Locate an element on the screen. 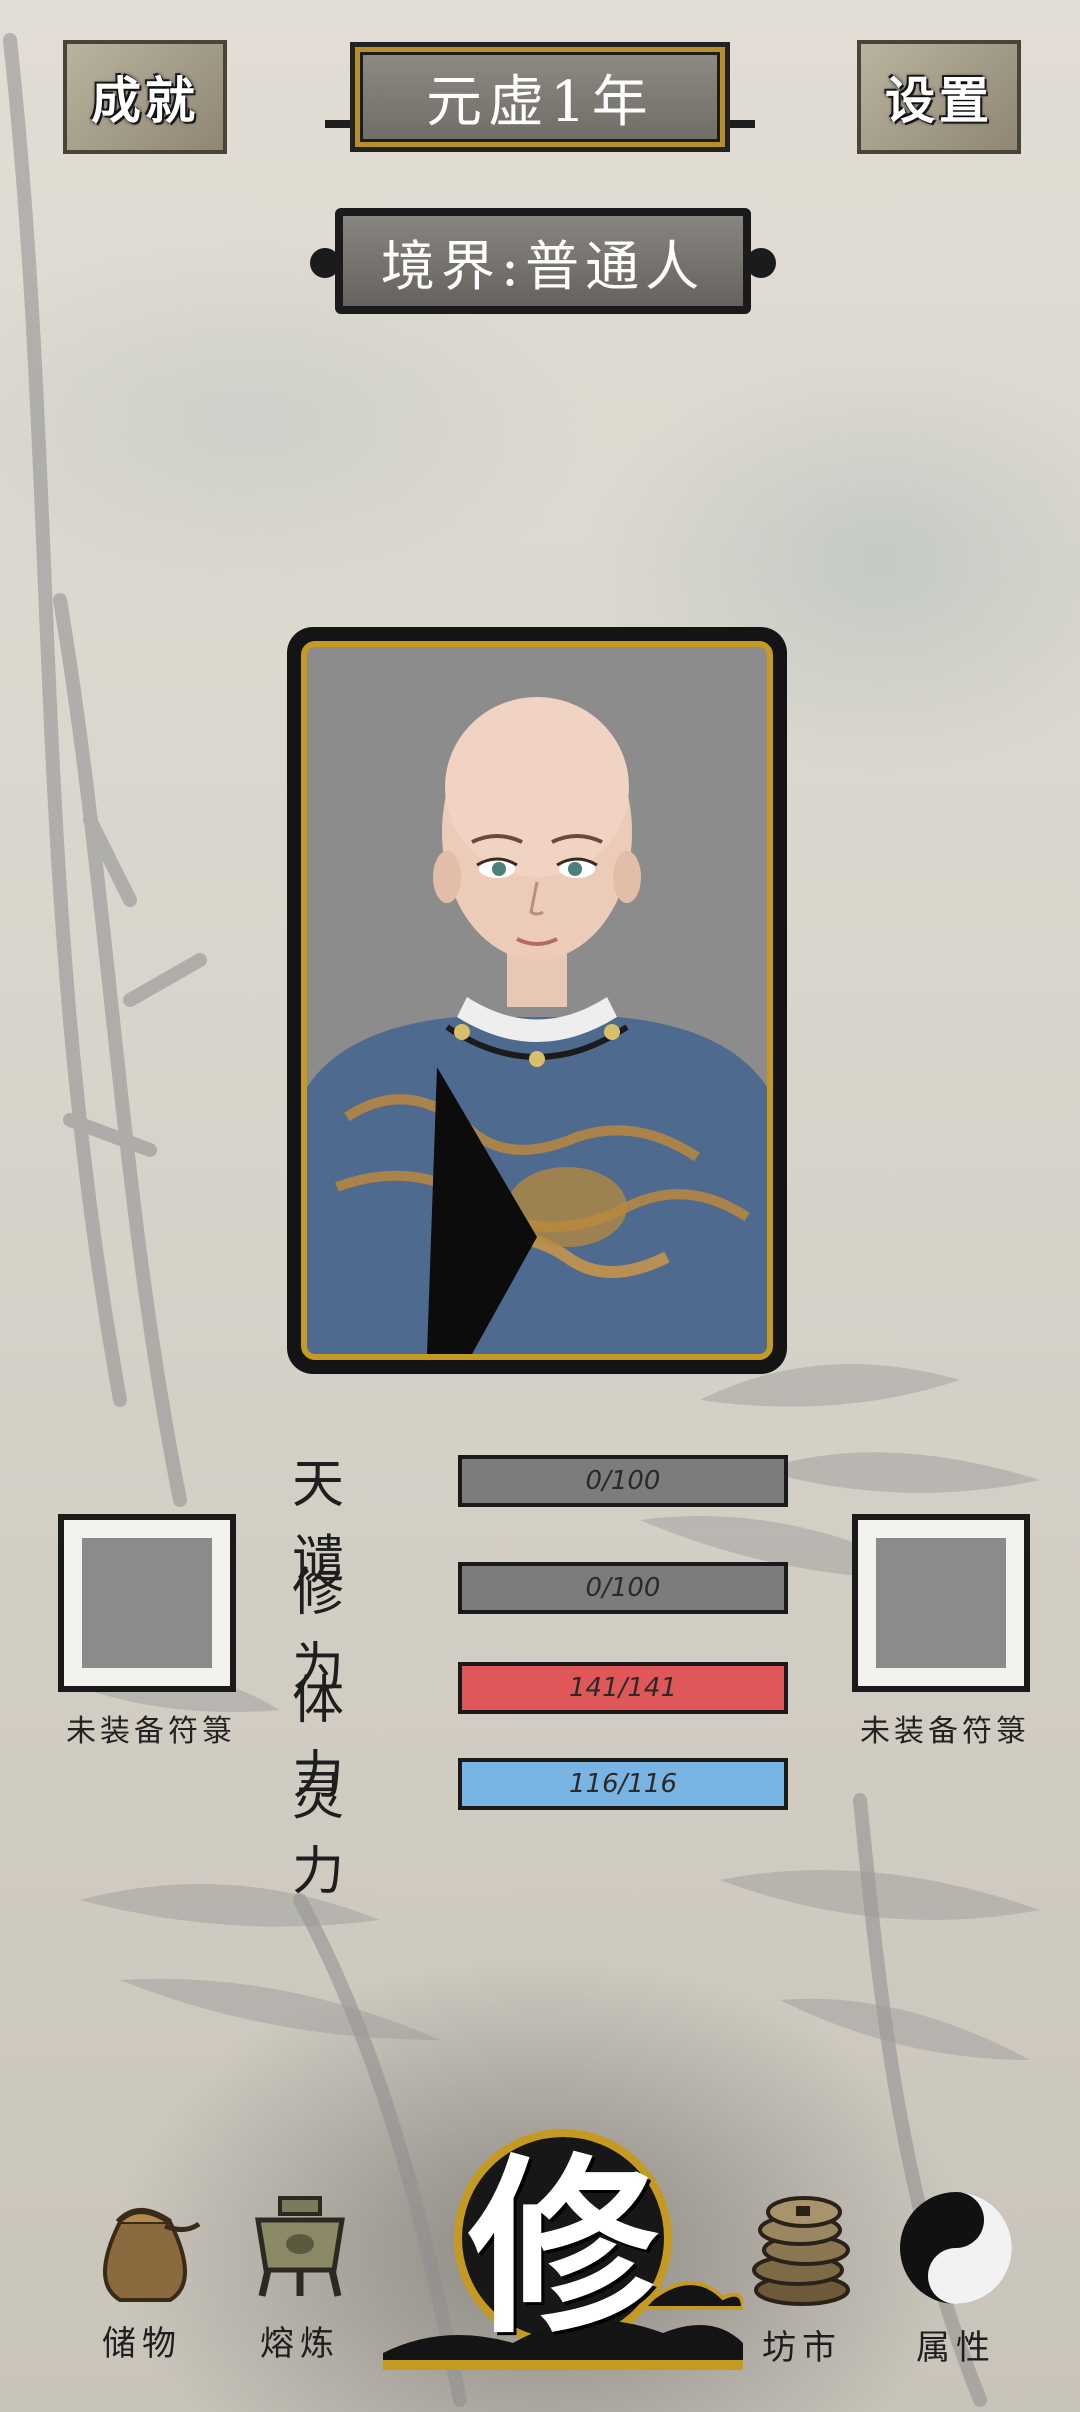 The image size is (1080, 2412). nav-smelt-label: 熔炼 is located at coordinates (300, 2344).